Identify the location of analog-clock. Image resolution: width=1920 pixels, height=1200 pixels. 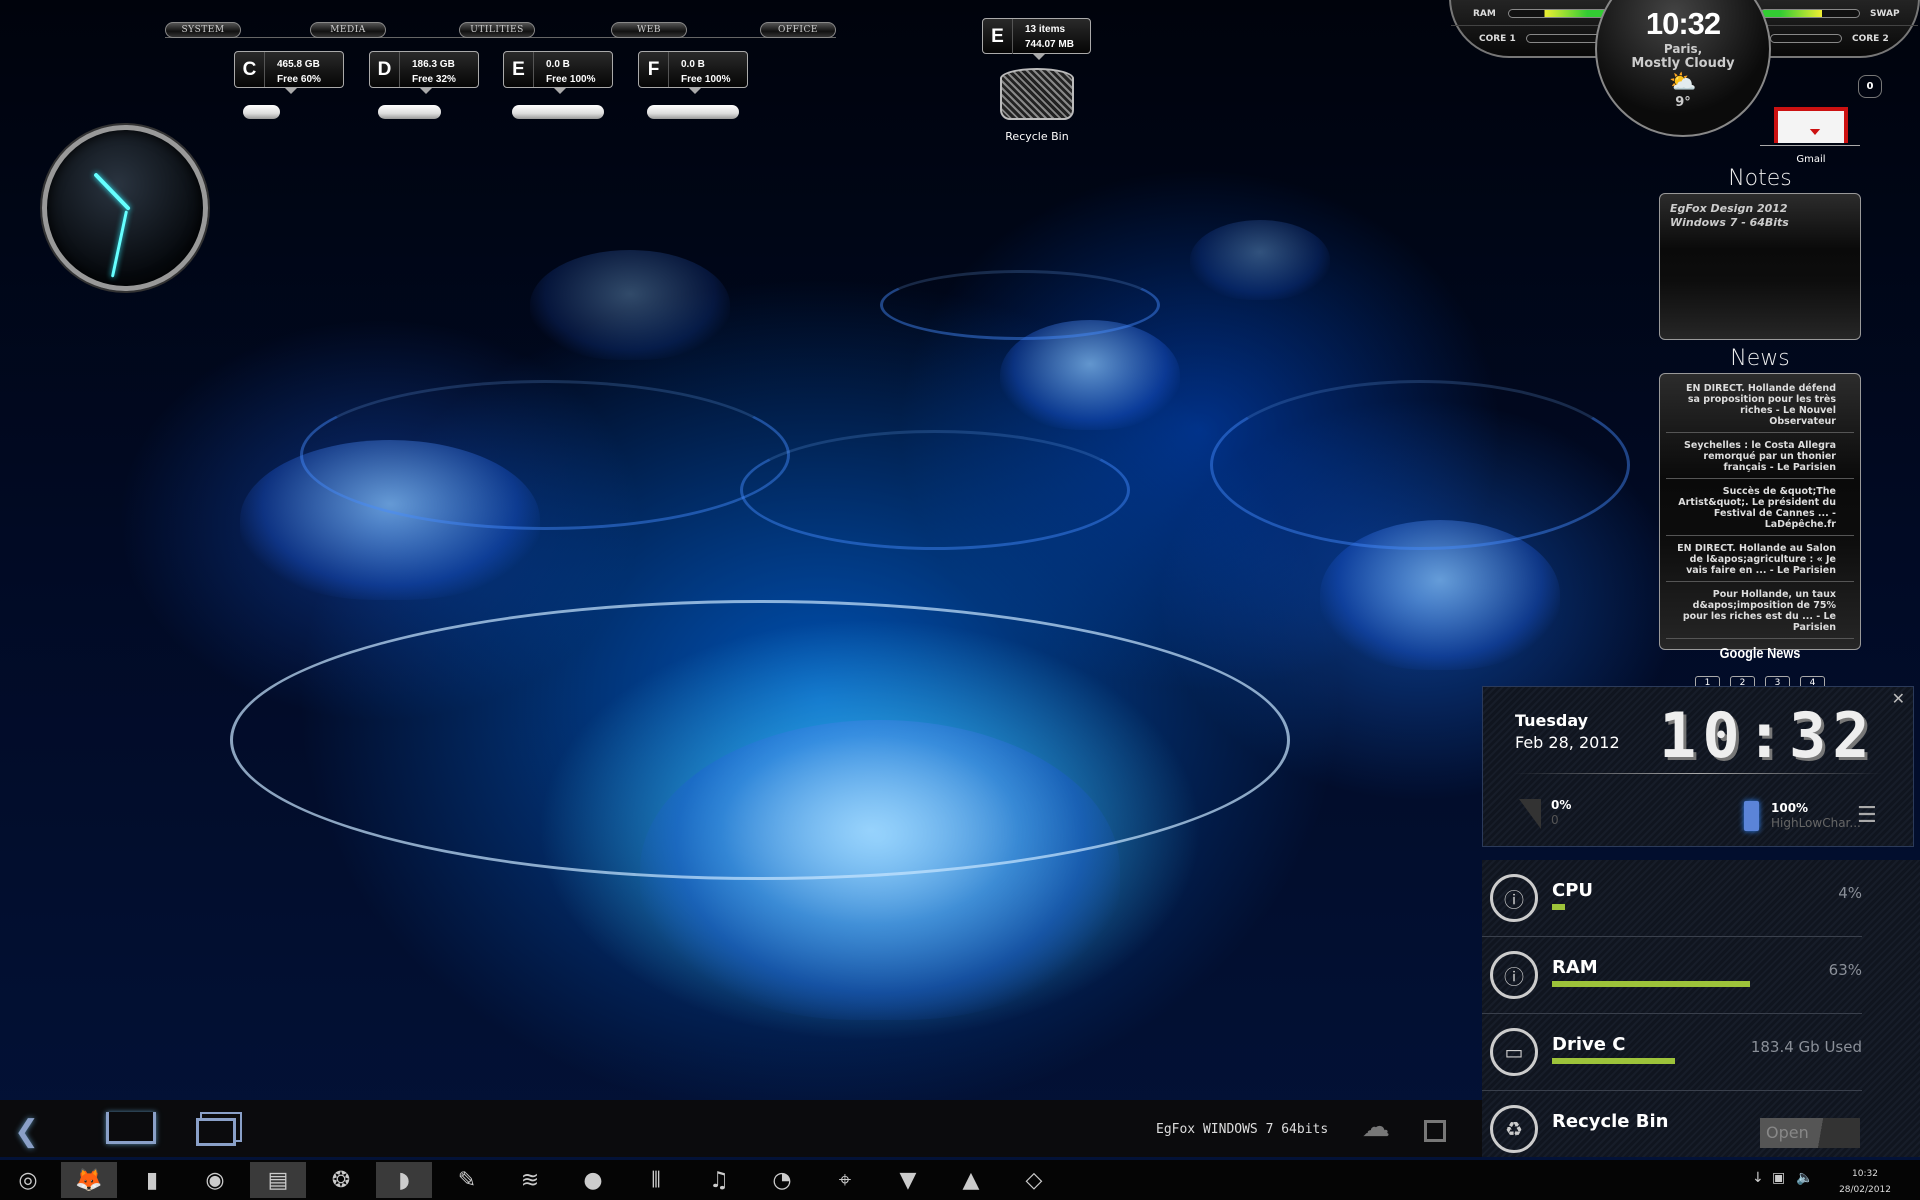
(125, 208).